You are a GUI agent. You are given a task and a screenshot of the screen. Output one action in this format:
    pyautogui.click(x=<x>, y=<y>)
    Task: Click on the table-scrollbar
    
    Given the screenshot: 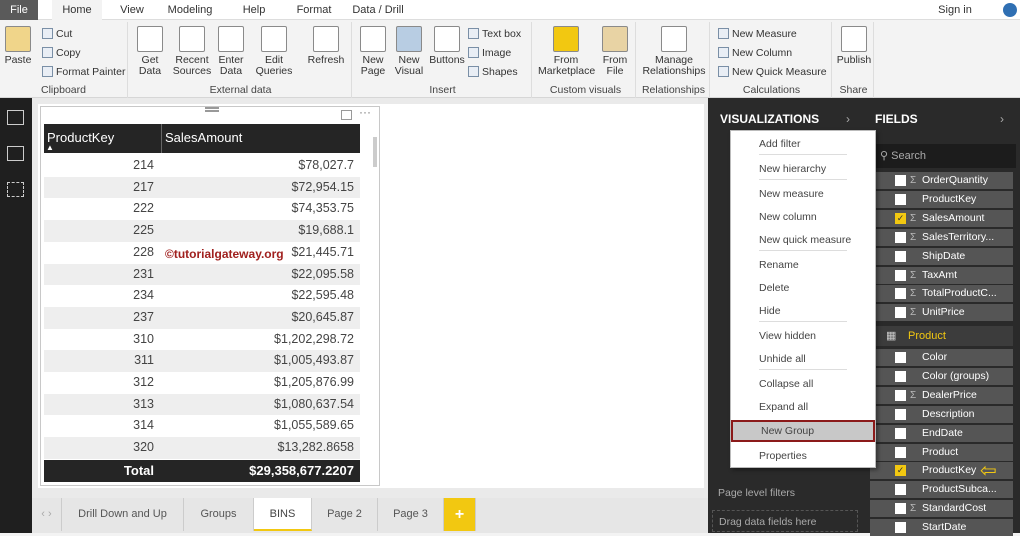 What is the action you would take?
    pyautogui.click(x=375, y=152)
    